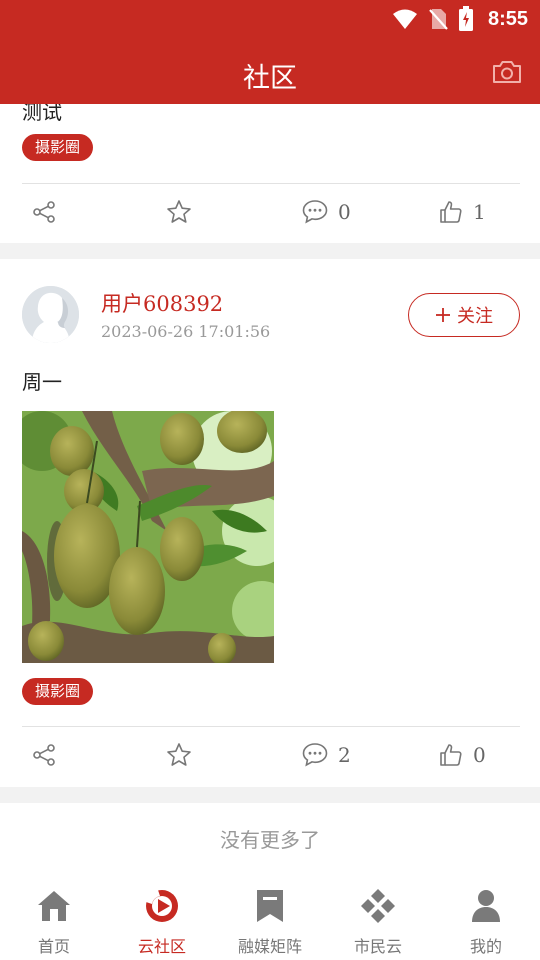  Describe the element at coordinates (479, 212) in the screenshot. I see `like-count: 1` at that location.